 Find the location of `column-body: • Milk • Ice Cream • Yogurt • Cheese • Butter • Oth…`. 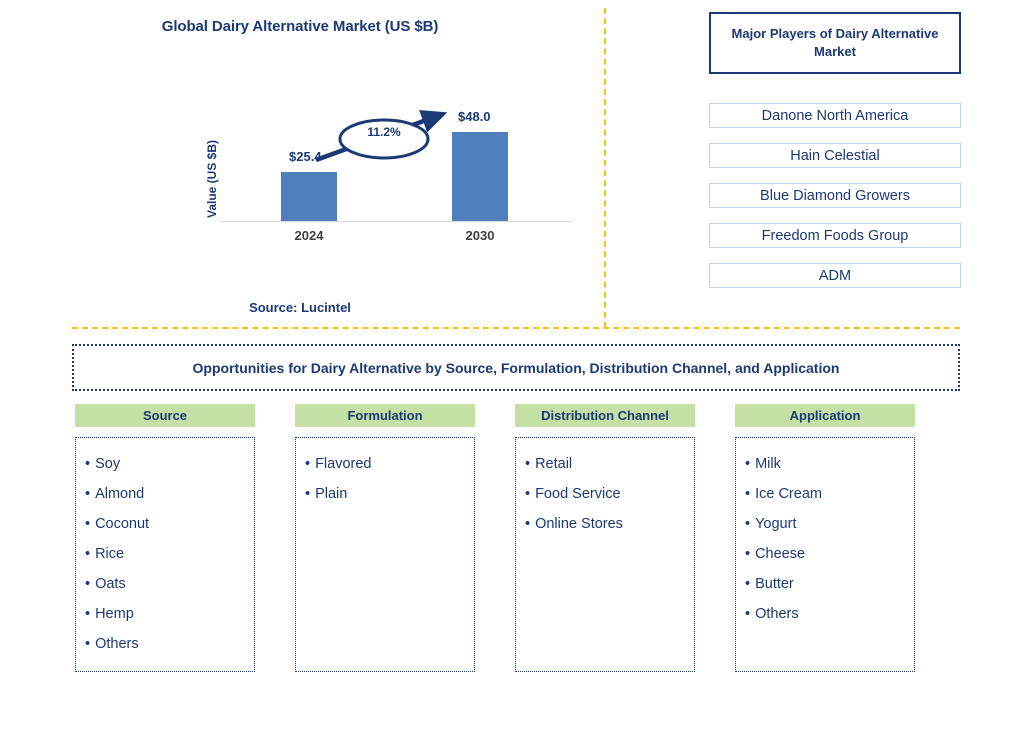

column-body: • Milk • Ice Cream • Yogurt • Cheese • Butter • Oth… is located at coordinates (825, 554).